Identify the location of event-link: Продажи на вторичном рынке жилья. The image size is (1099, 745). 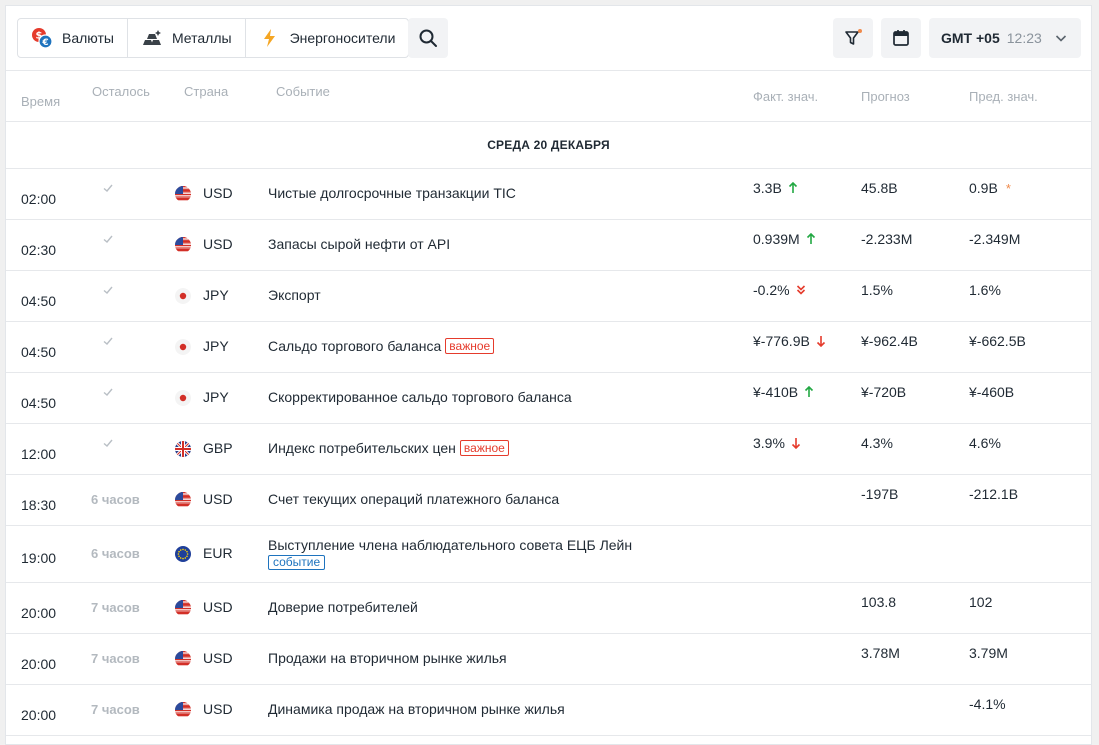
(387, 658).